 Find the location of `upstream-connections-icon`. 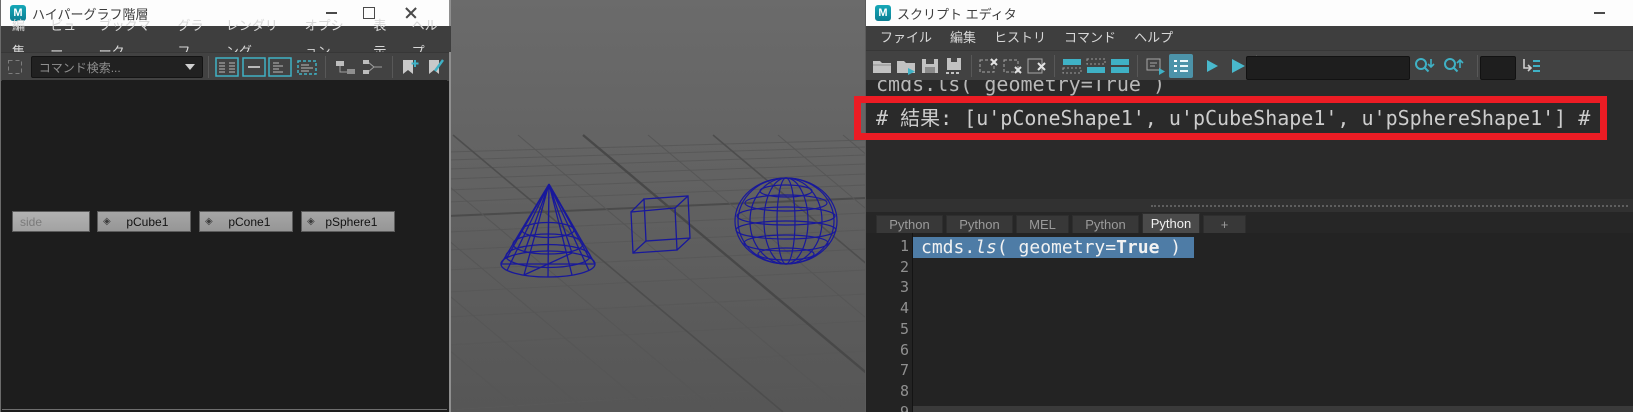

upstream-connections-icon is located at coordinates (346, 67).